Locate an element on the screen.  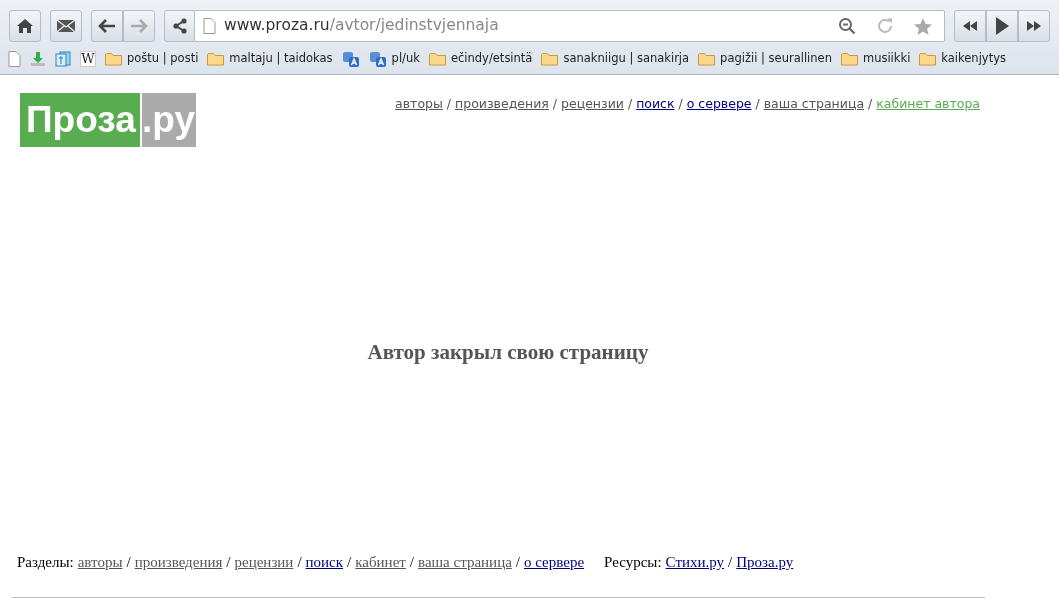
address-bar: www.proza.ru/avtor/jedinstvjennaja is located at coordinates (569, 26).